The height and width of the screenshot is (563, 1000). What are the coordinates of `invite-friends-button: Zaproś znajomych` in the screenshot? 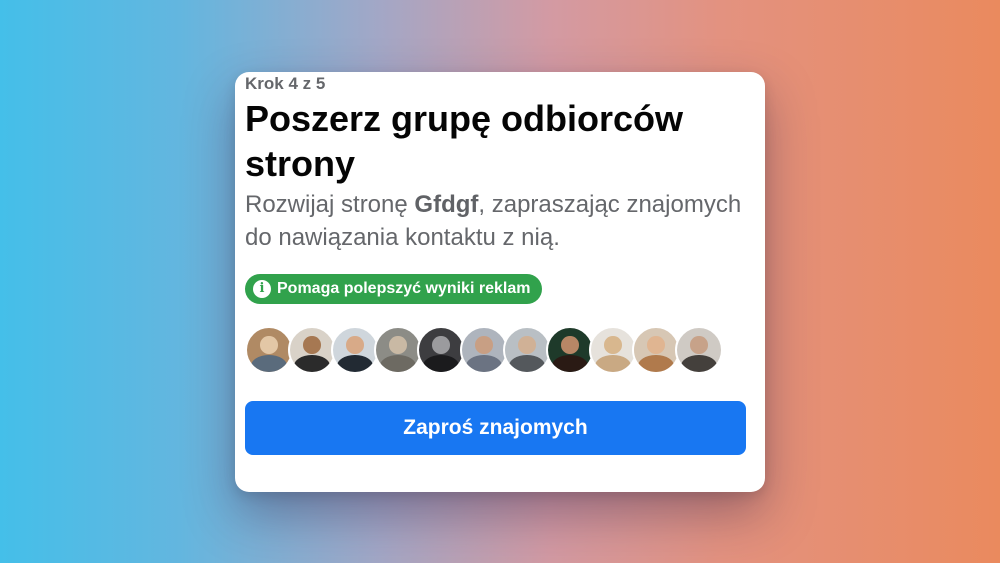 It's located at (495, 428).